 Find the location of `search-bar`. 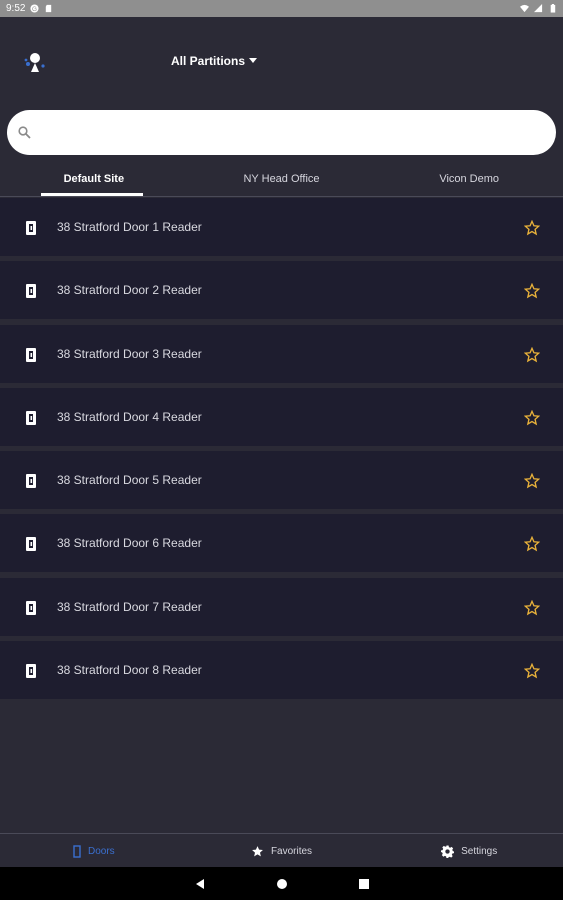

search-bar is located at coordinates (281, 132).